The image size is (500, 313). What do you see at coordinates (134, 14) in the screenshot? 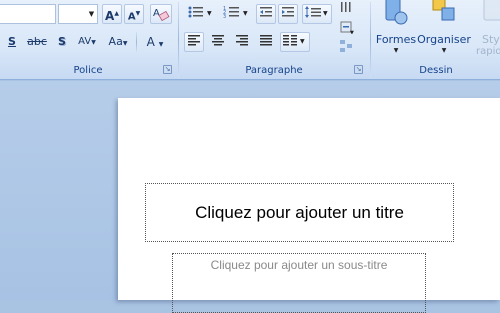
I see `shrink-font-button: A▼` at bounding box center [134, 14].